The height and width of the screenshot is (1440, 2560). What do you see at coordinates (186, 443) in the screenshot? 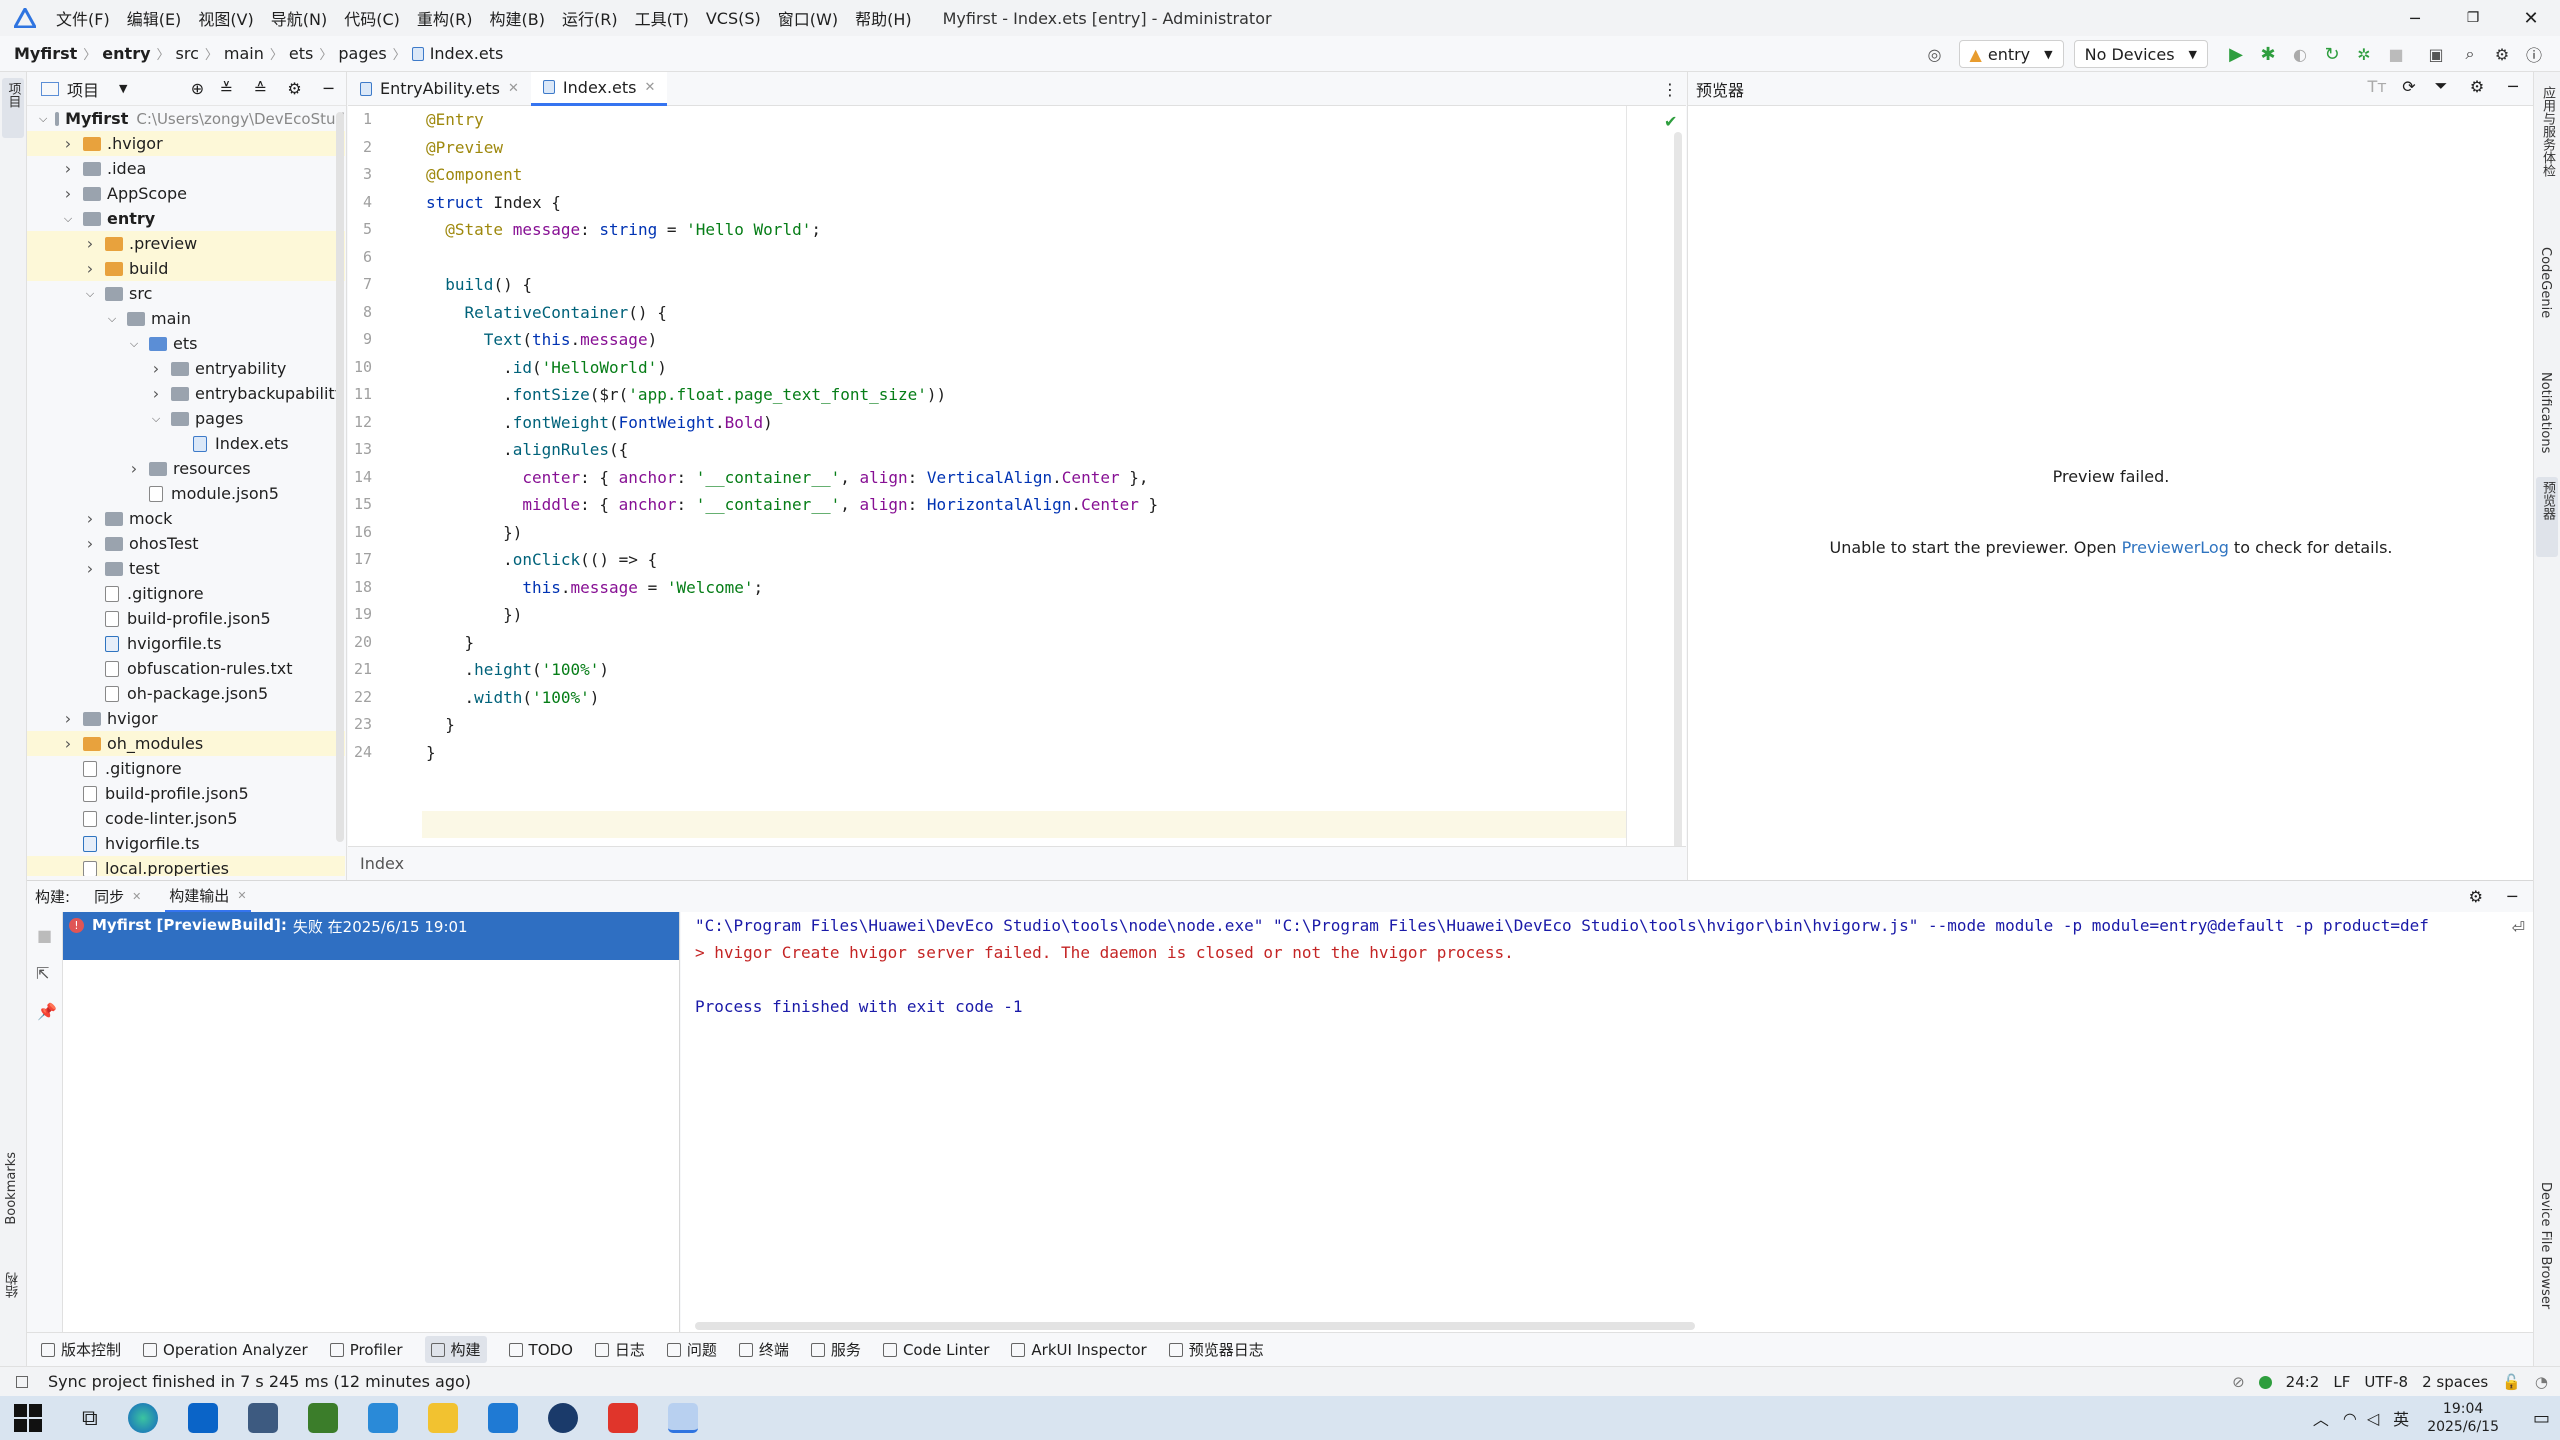
I see `tree-node: Index.ets` at bounding box center [186, 443].